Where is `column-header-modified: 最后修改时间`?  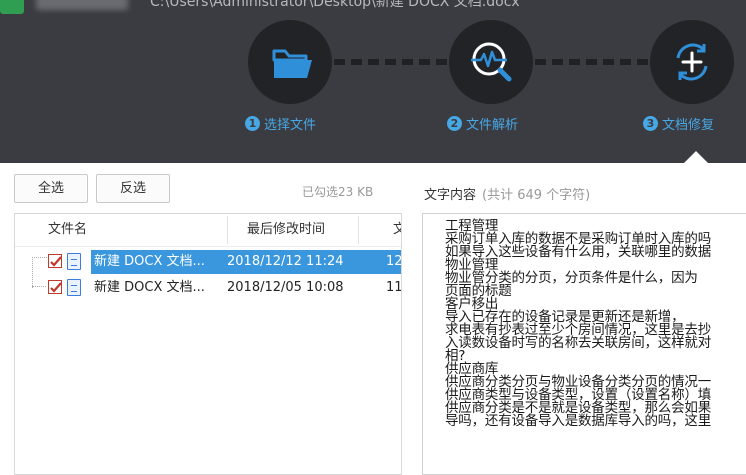 column-header-modified: 最后修改时间 is located at coordinates (286, 230).